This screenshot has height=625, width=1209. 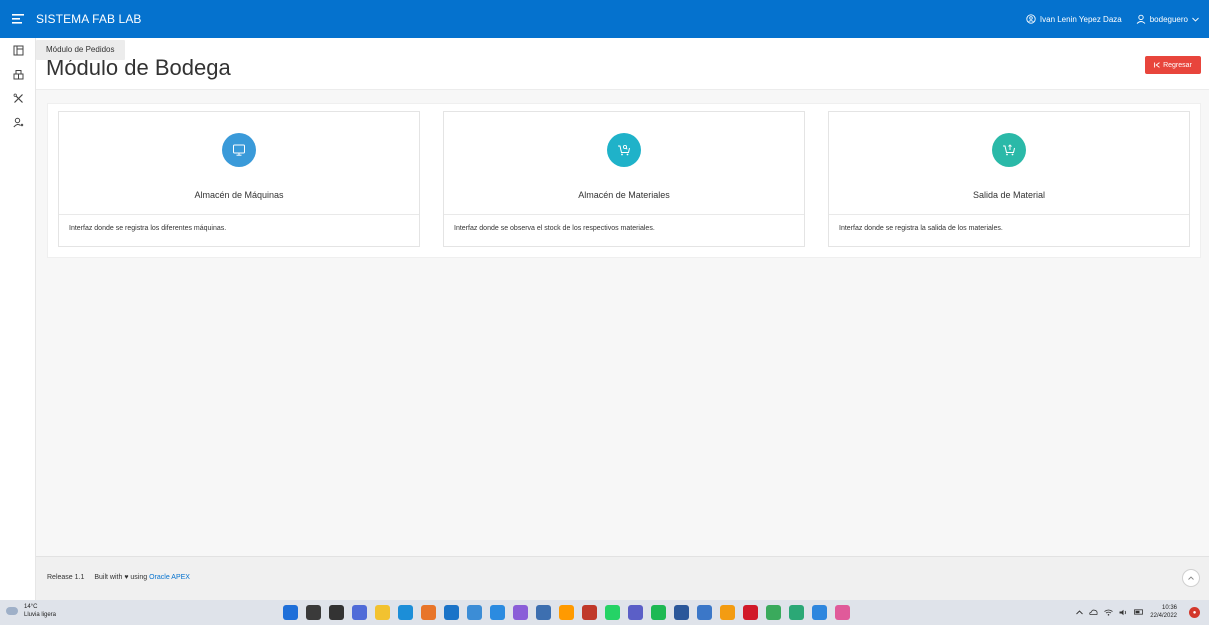 I want to click on oracle-apex-link: Oracle APEX, so click(x=169, y=577).